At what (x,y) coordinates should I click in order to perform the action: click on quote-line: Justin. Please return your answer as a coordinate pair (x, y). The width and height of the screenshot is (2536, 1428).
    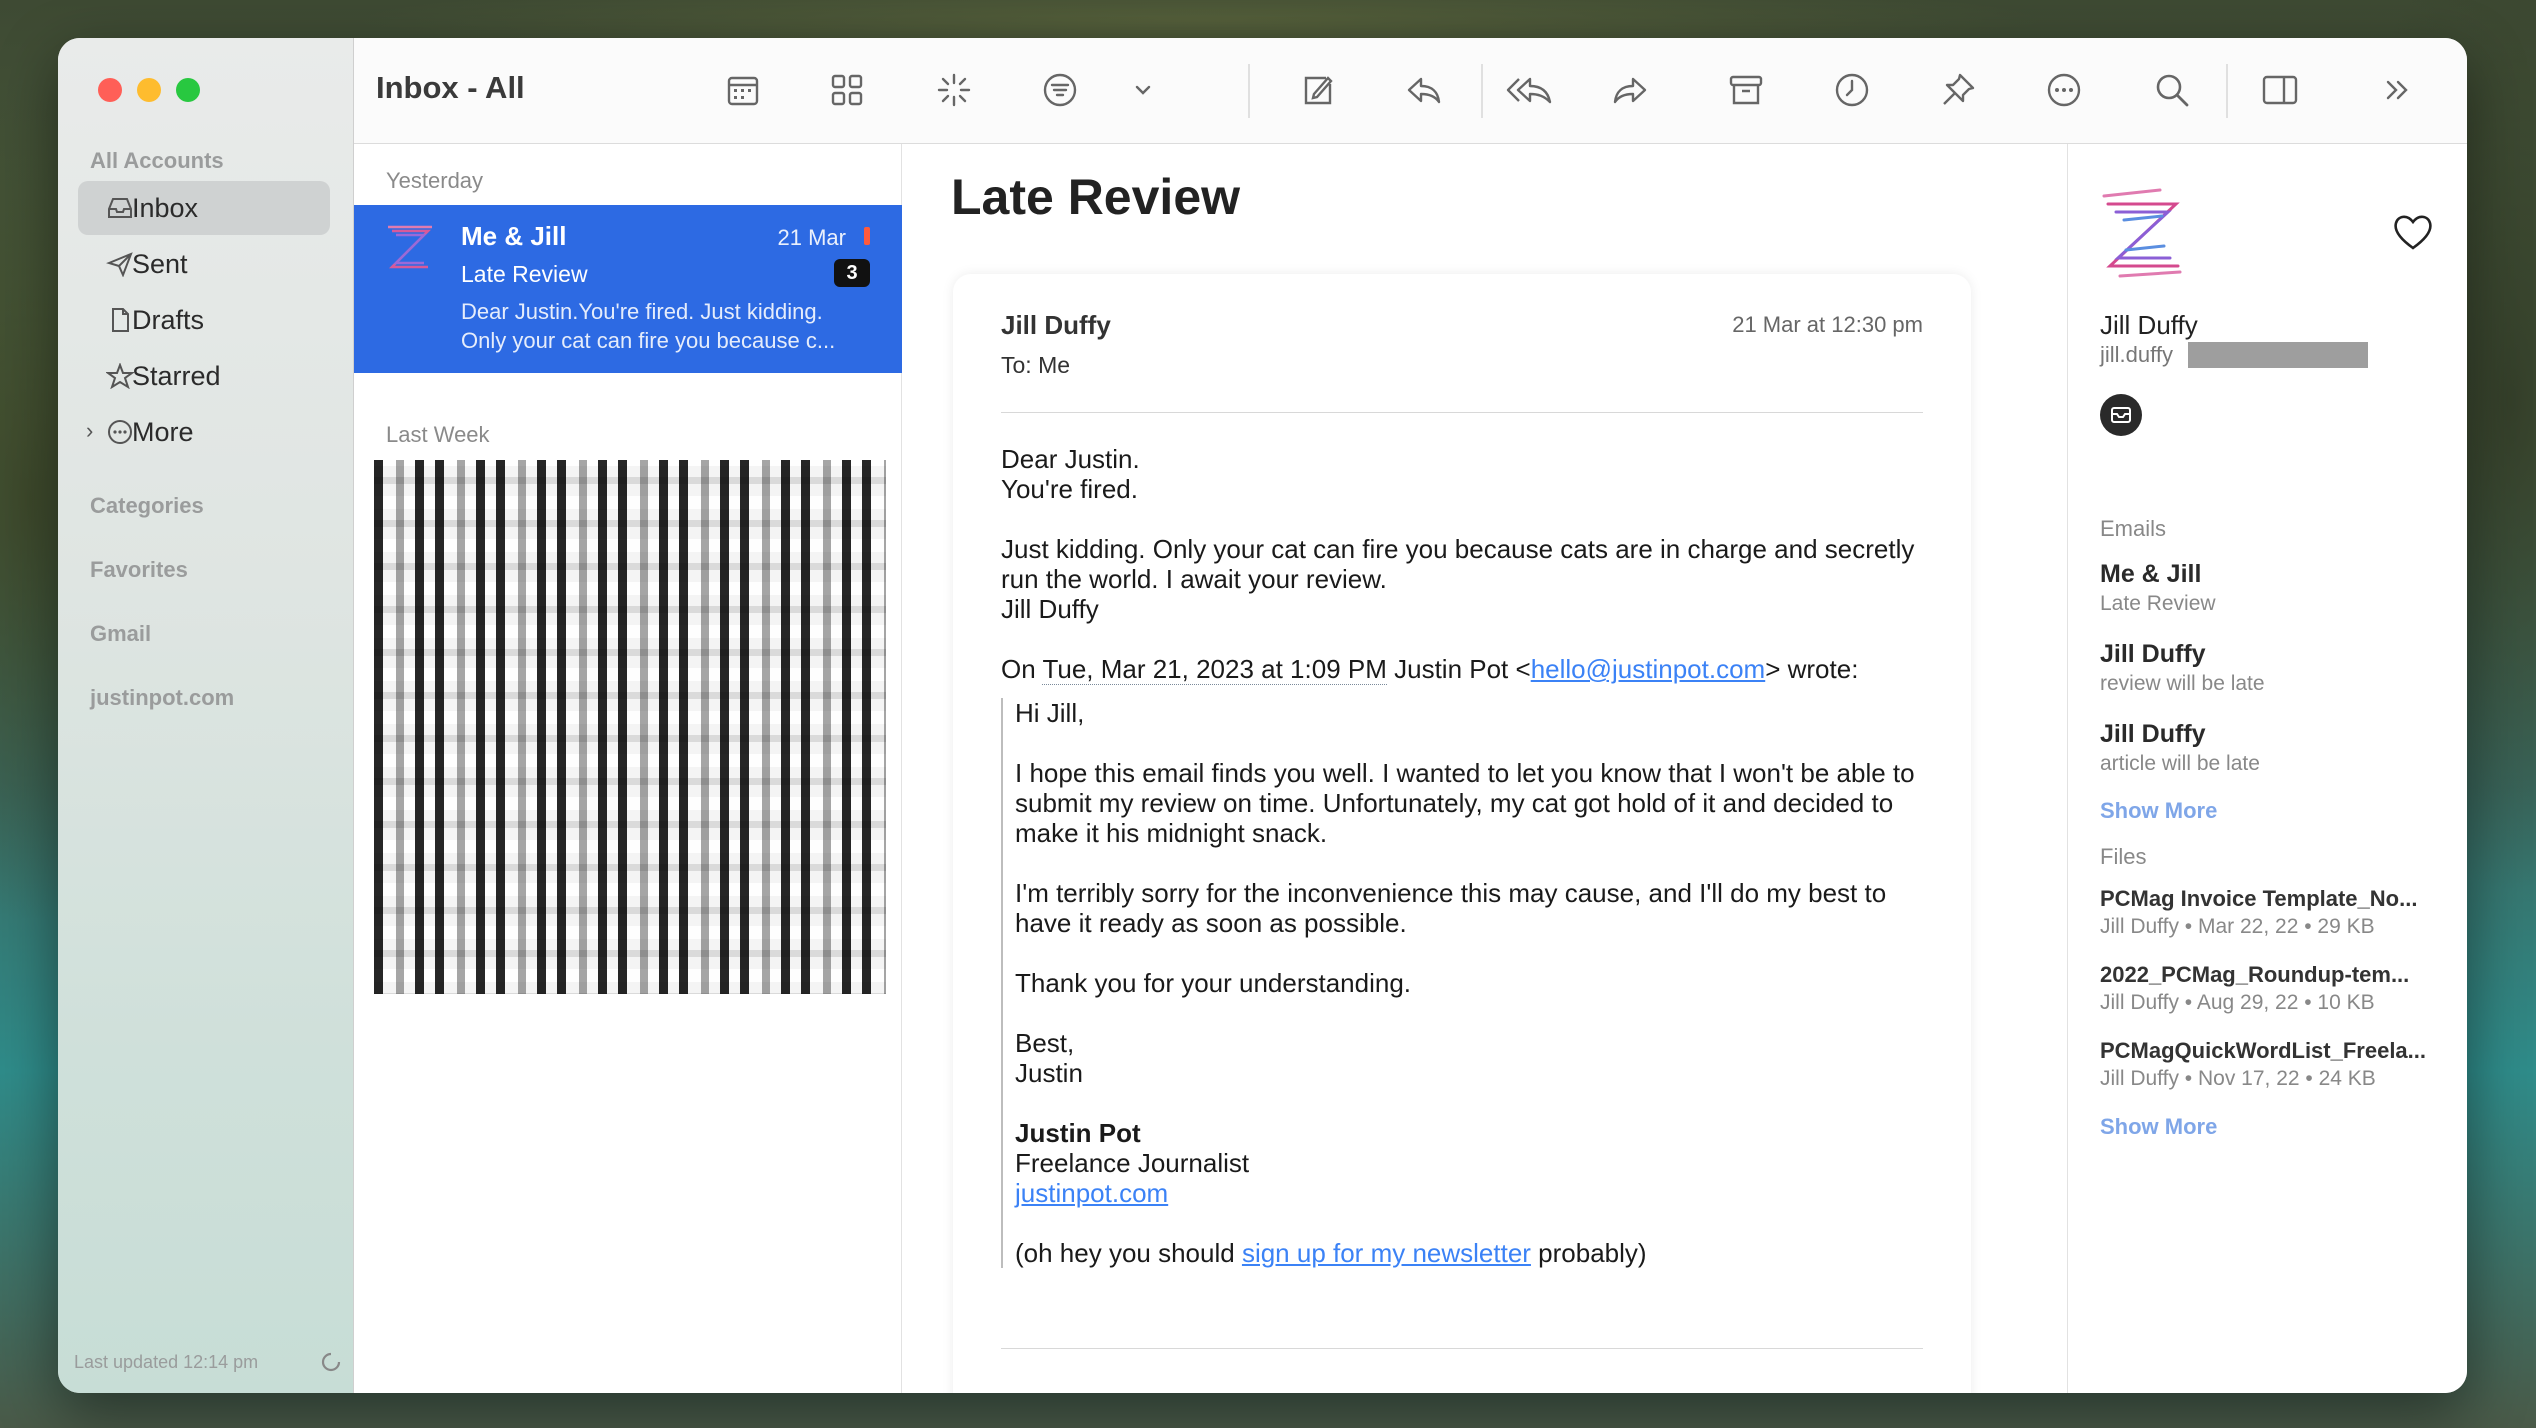
    Looking at the image, I should click on (1049, 1073).